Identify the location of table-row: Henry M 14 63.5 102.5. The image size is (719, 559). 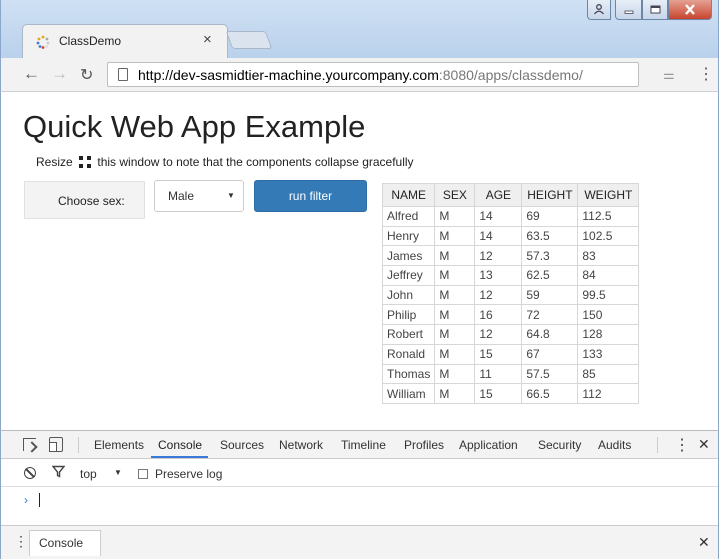
(510, 236).